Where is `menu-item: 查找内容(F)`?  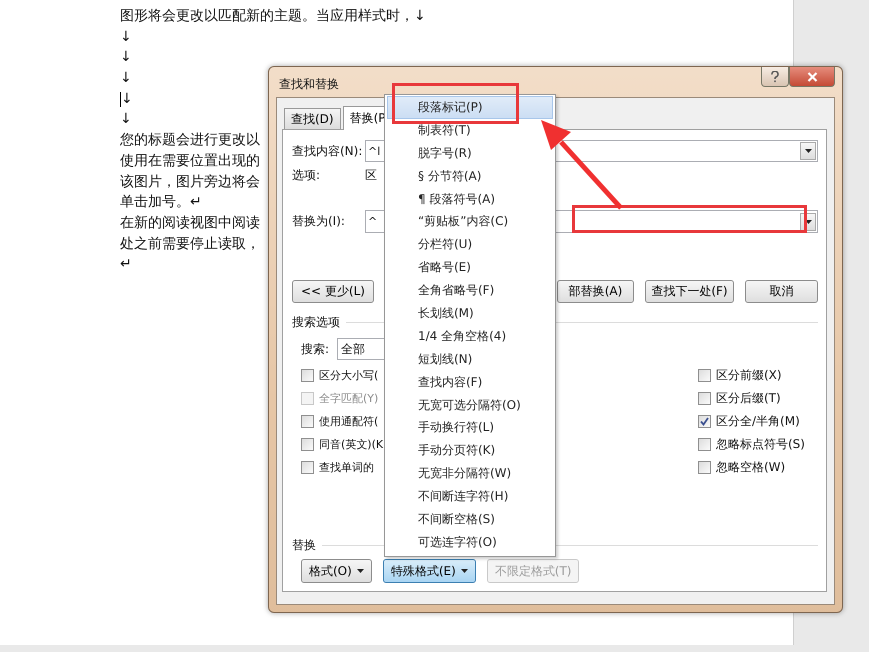
menu-item: 查找内容(F) is located at coordinates (470, 382).